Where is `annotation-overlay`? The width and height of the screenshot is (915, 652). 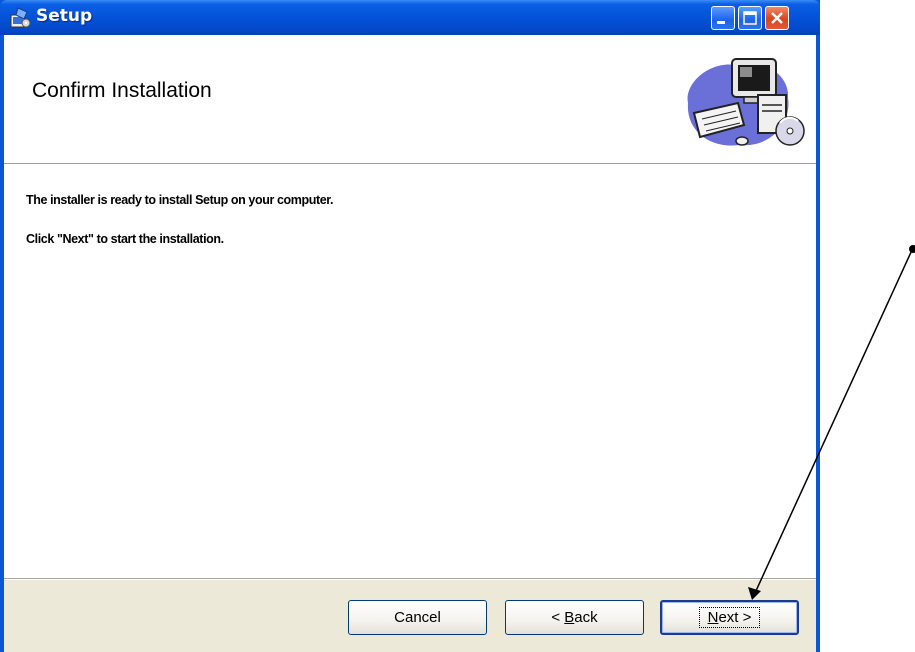
annotation-overlay is located at coordinates (831, 422).